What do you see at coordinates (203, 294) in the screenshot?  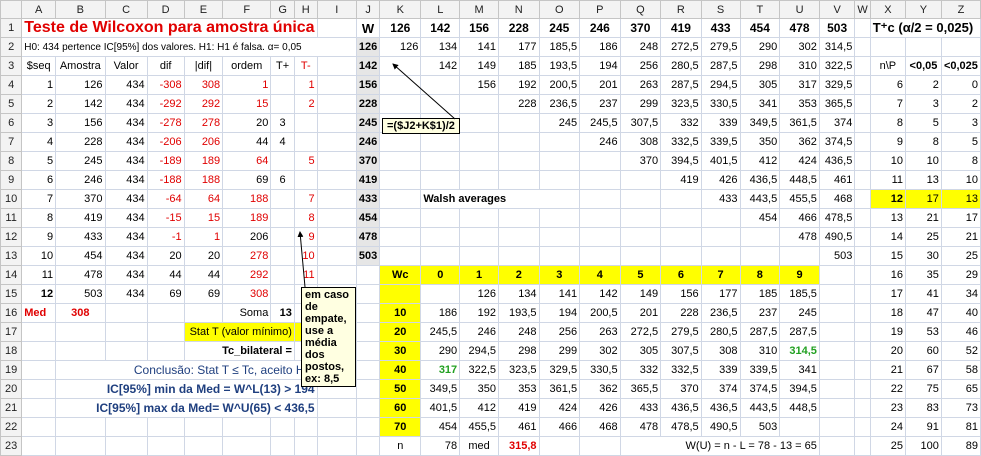 I see `cell: 69` at bounding box center [203, 294].